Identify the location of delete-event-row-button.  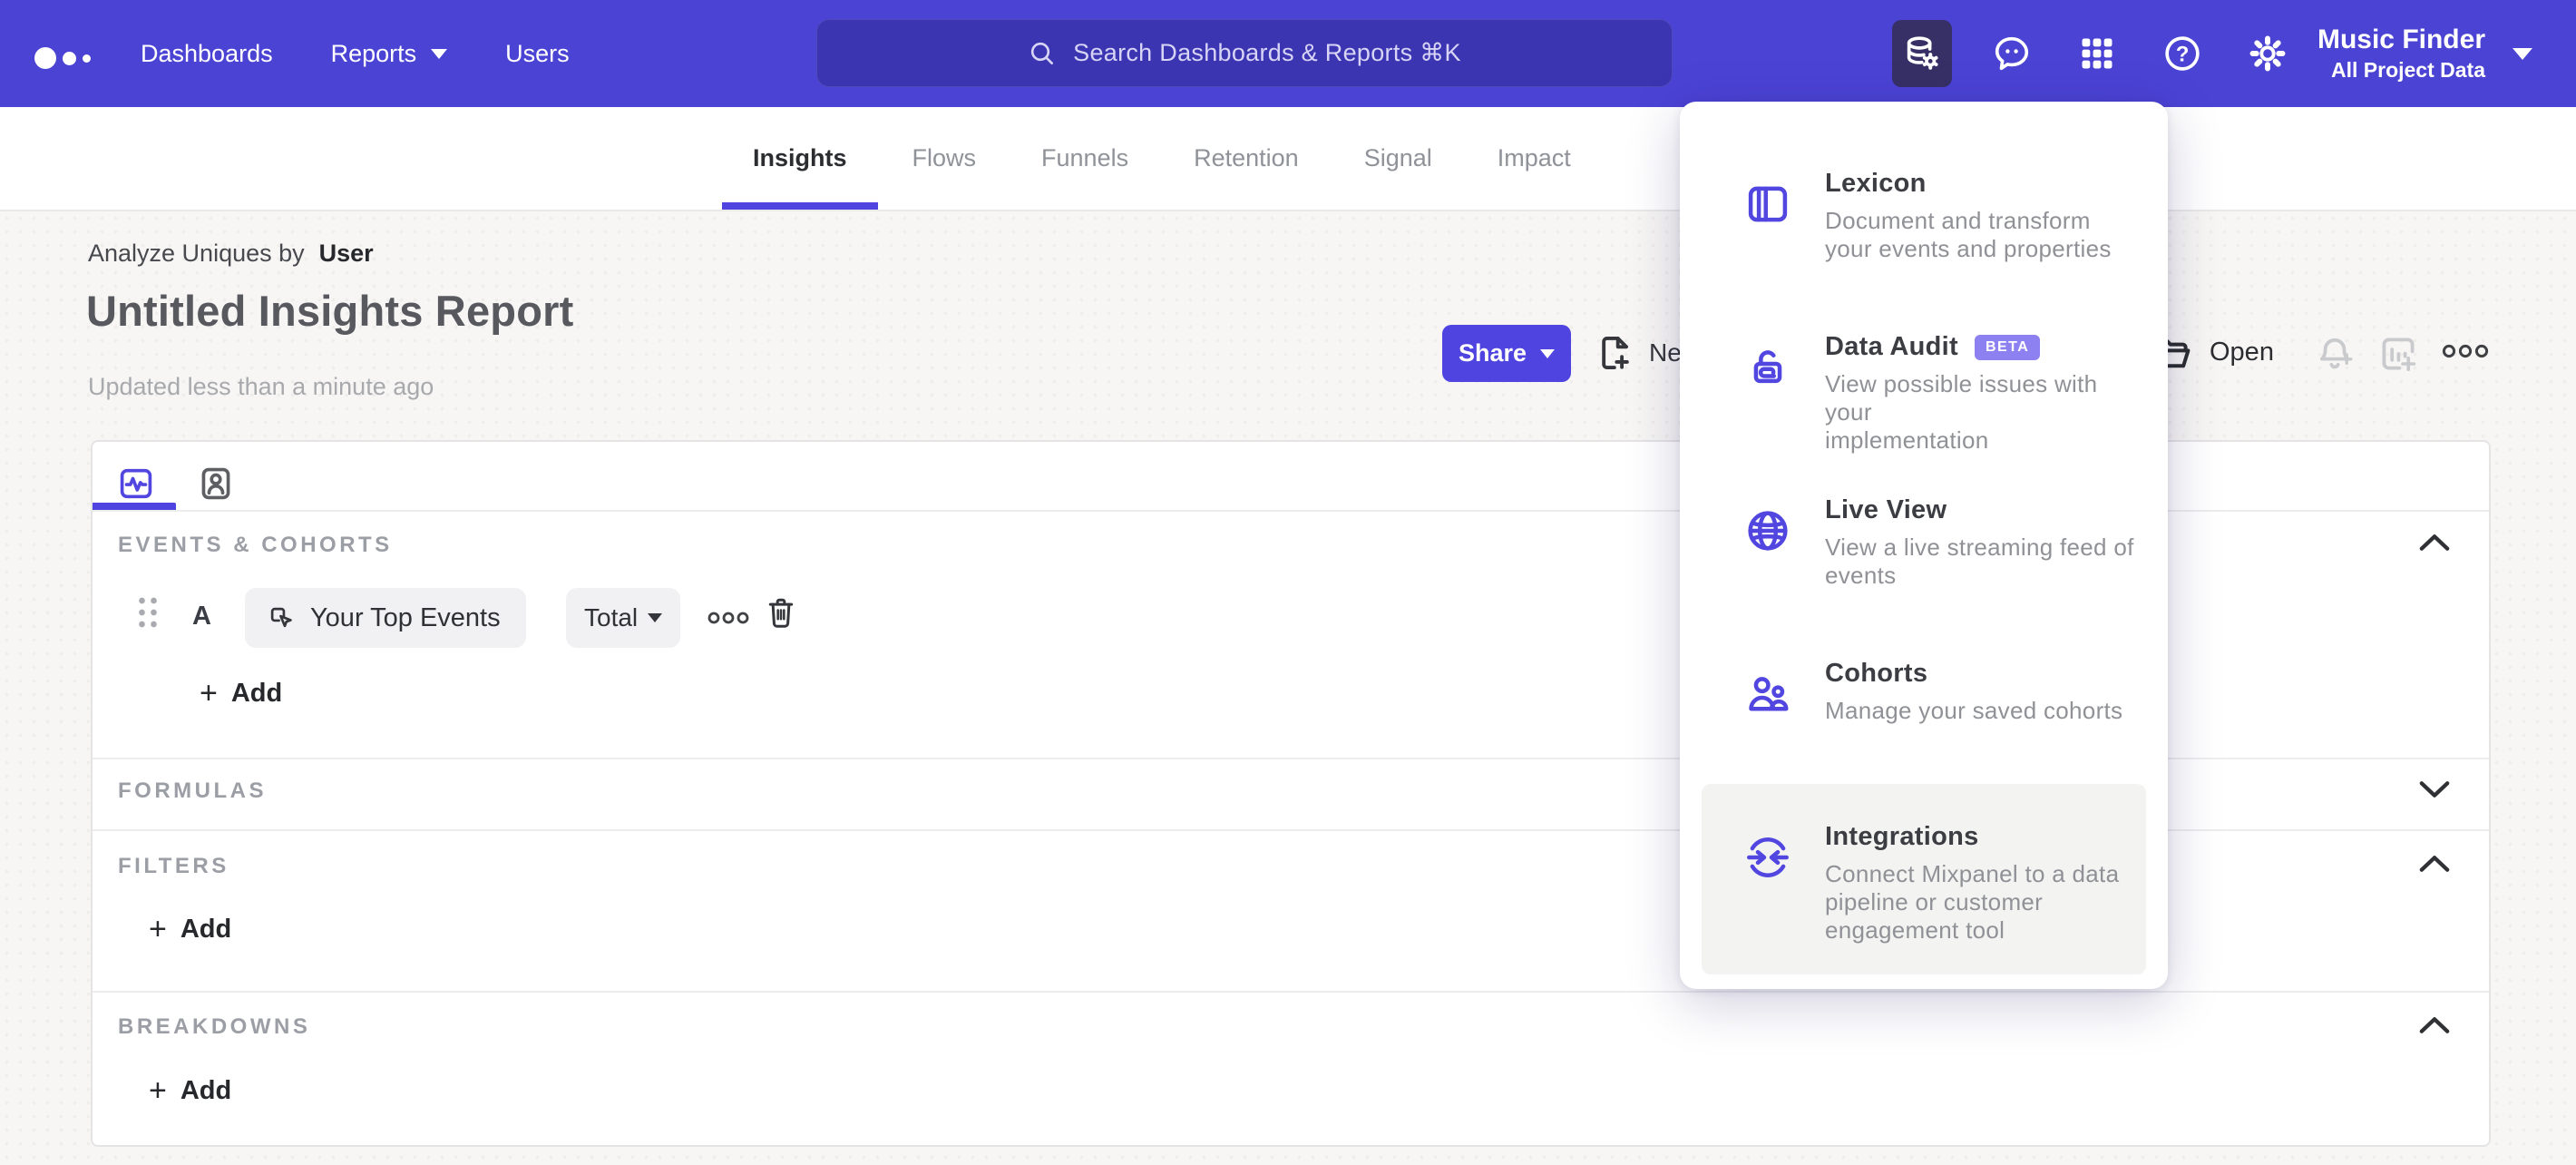
(781, 612).